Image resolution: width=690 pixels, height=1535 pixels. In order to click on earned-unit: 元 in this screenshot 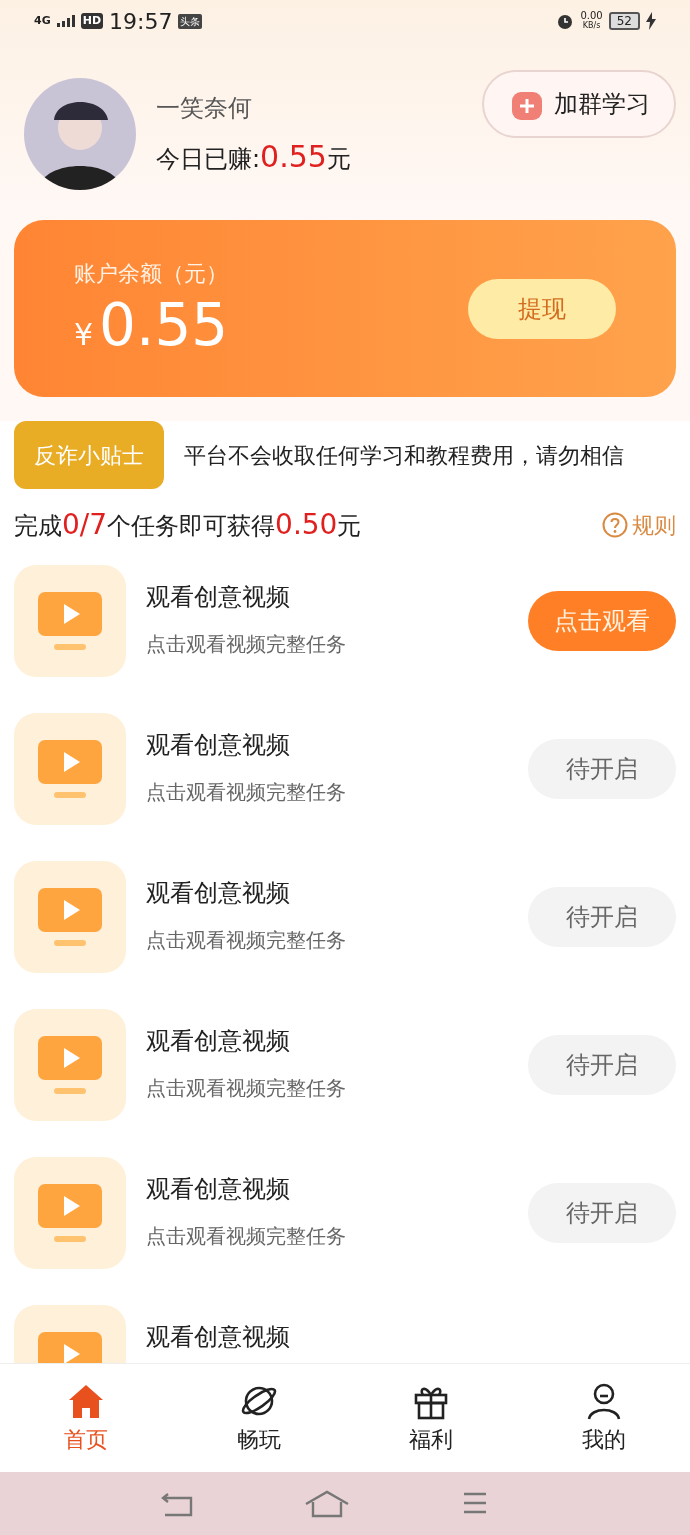, I will do `click(338, 159)`.